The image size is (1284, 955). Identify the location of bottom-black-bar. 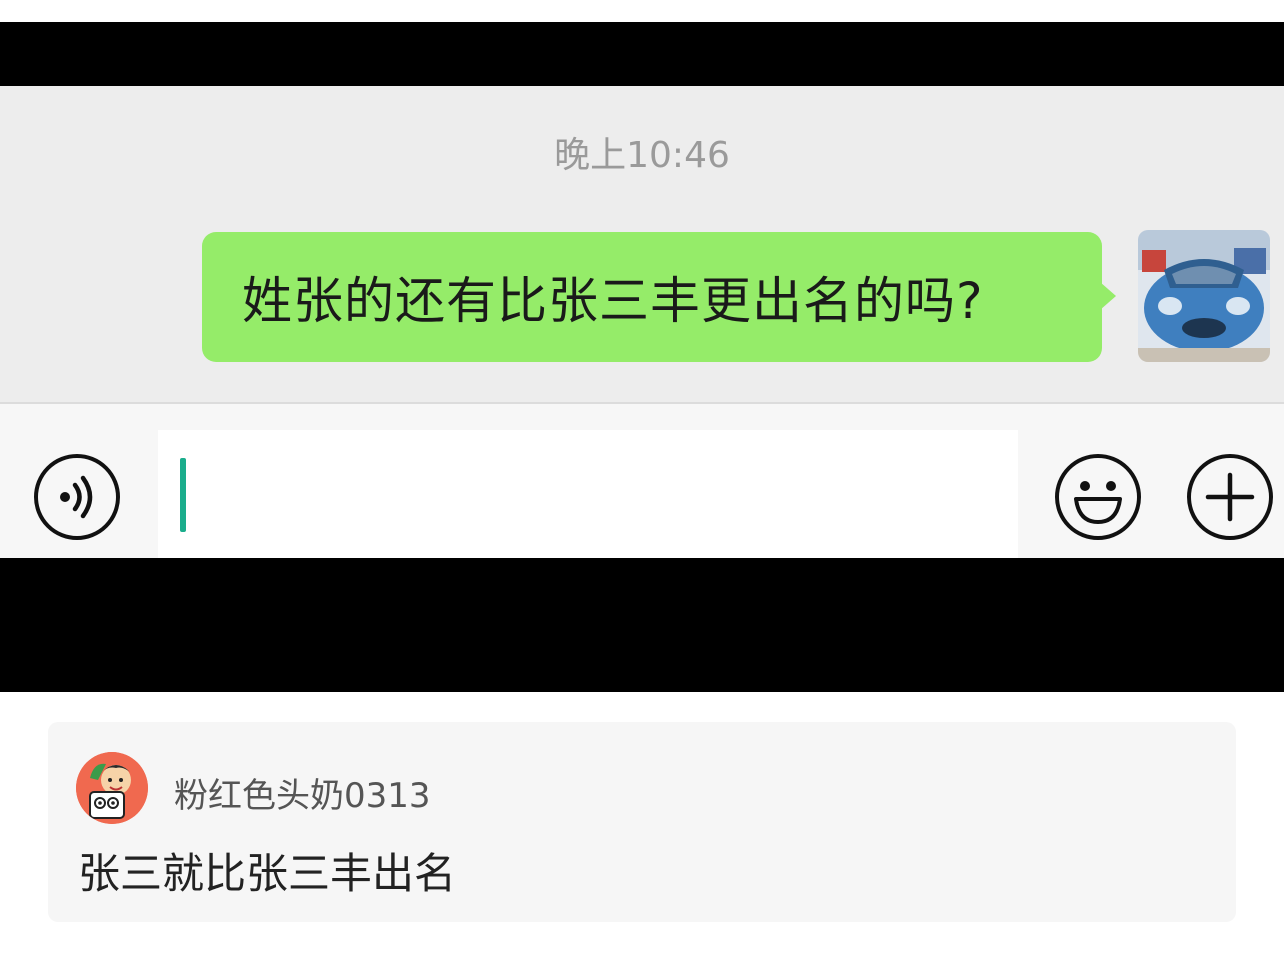
(642, 625).